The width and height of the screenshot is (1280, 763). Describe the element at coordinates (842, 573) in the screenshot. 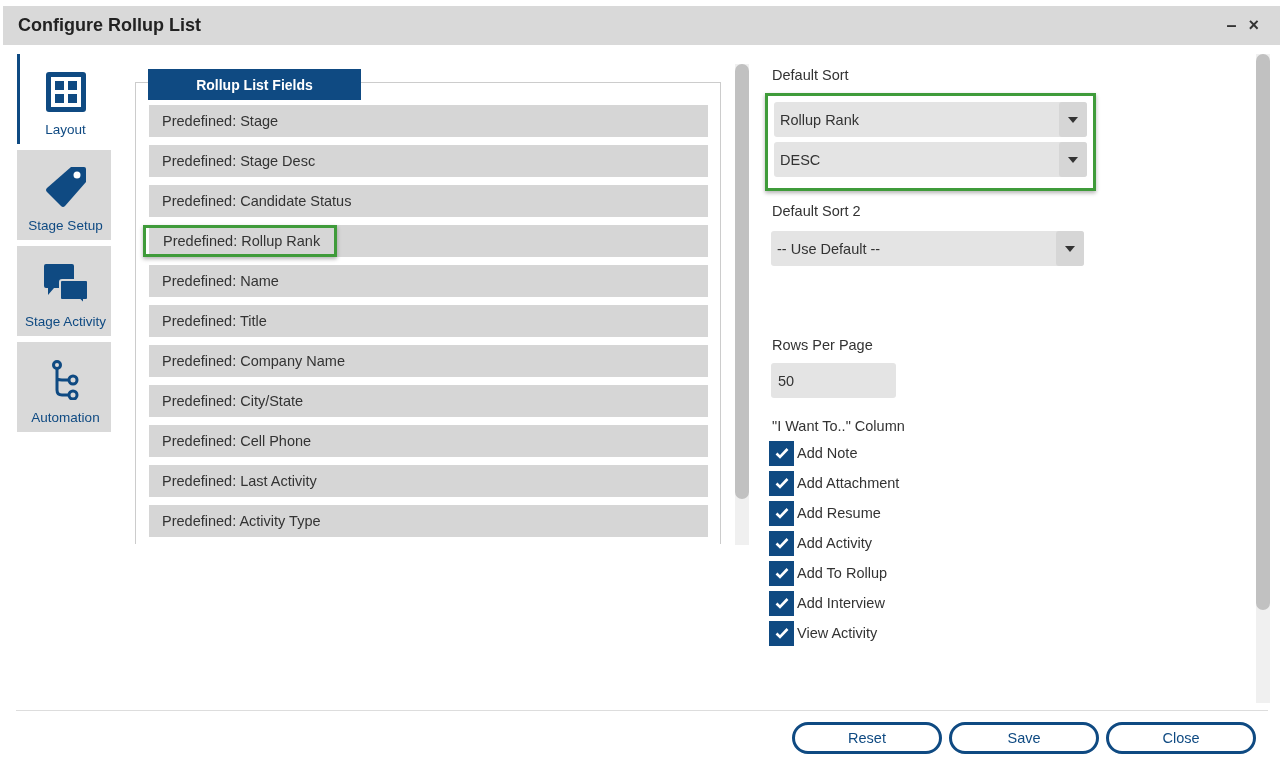

I see `checkbox-label: Add To Rollup` at that location.